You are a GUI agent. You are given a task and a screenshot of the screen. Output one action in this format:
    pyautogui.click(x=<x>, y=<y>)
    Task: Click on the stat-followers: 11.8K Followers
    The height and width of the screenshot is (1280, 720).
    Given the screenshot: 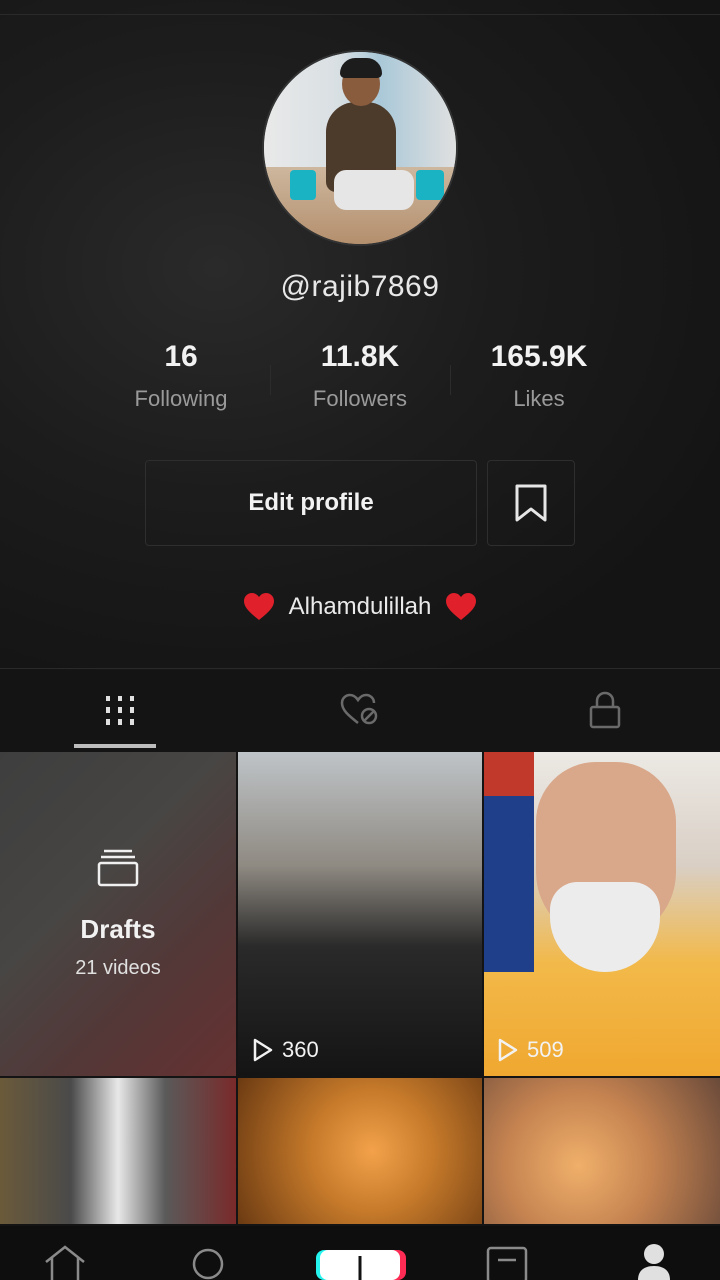 What is the action you would take?
    pyautogui.click(x=360, y=376)
    